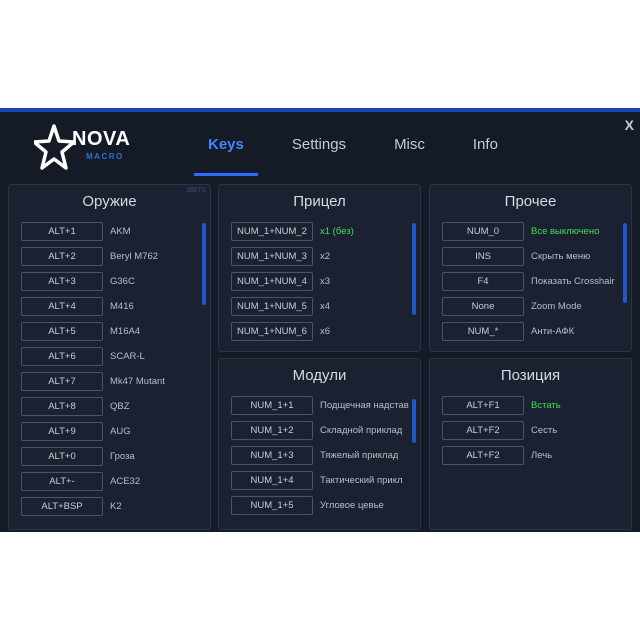 The width and height of the screenshot is (640, 640). Describe the element at coordinates (272, 480) in the screenshot. I see `hotkey-button: NUM_1+4` at that location.